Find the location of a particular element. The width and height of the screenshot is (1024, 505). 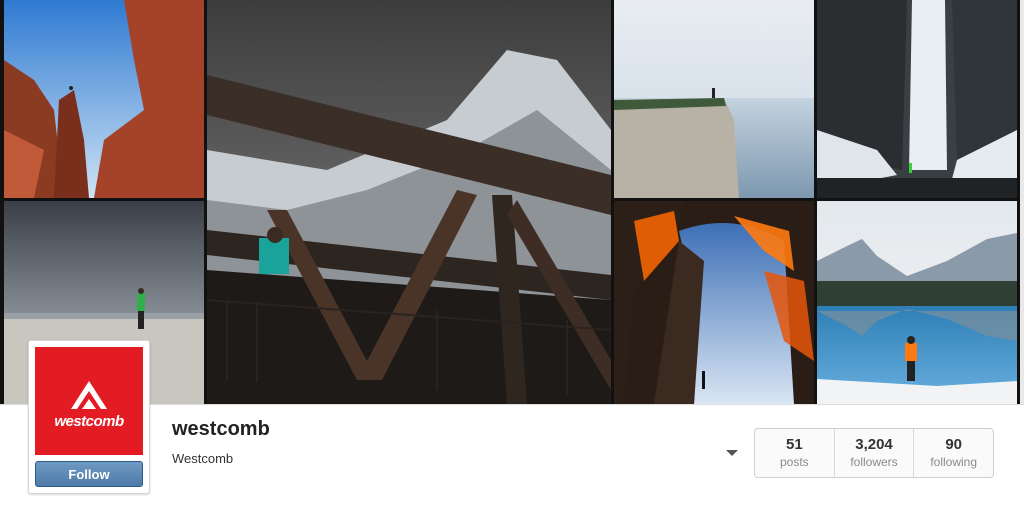

profile-username: westcomb is located at coordinates (221, 429).